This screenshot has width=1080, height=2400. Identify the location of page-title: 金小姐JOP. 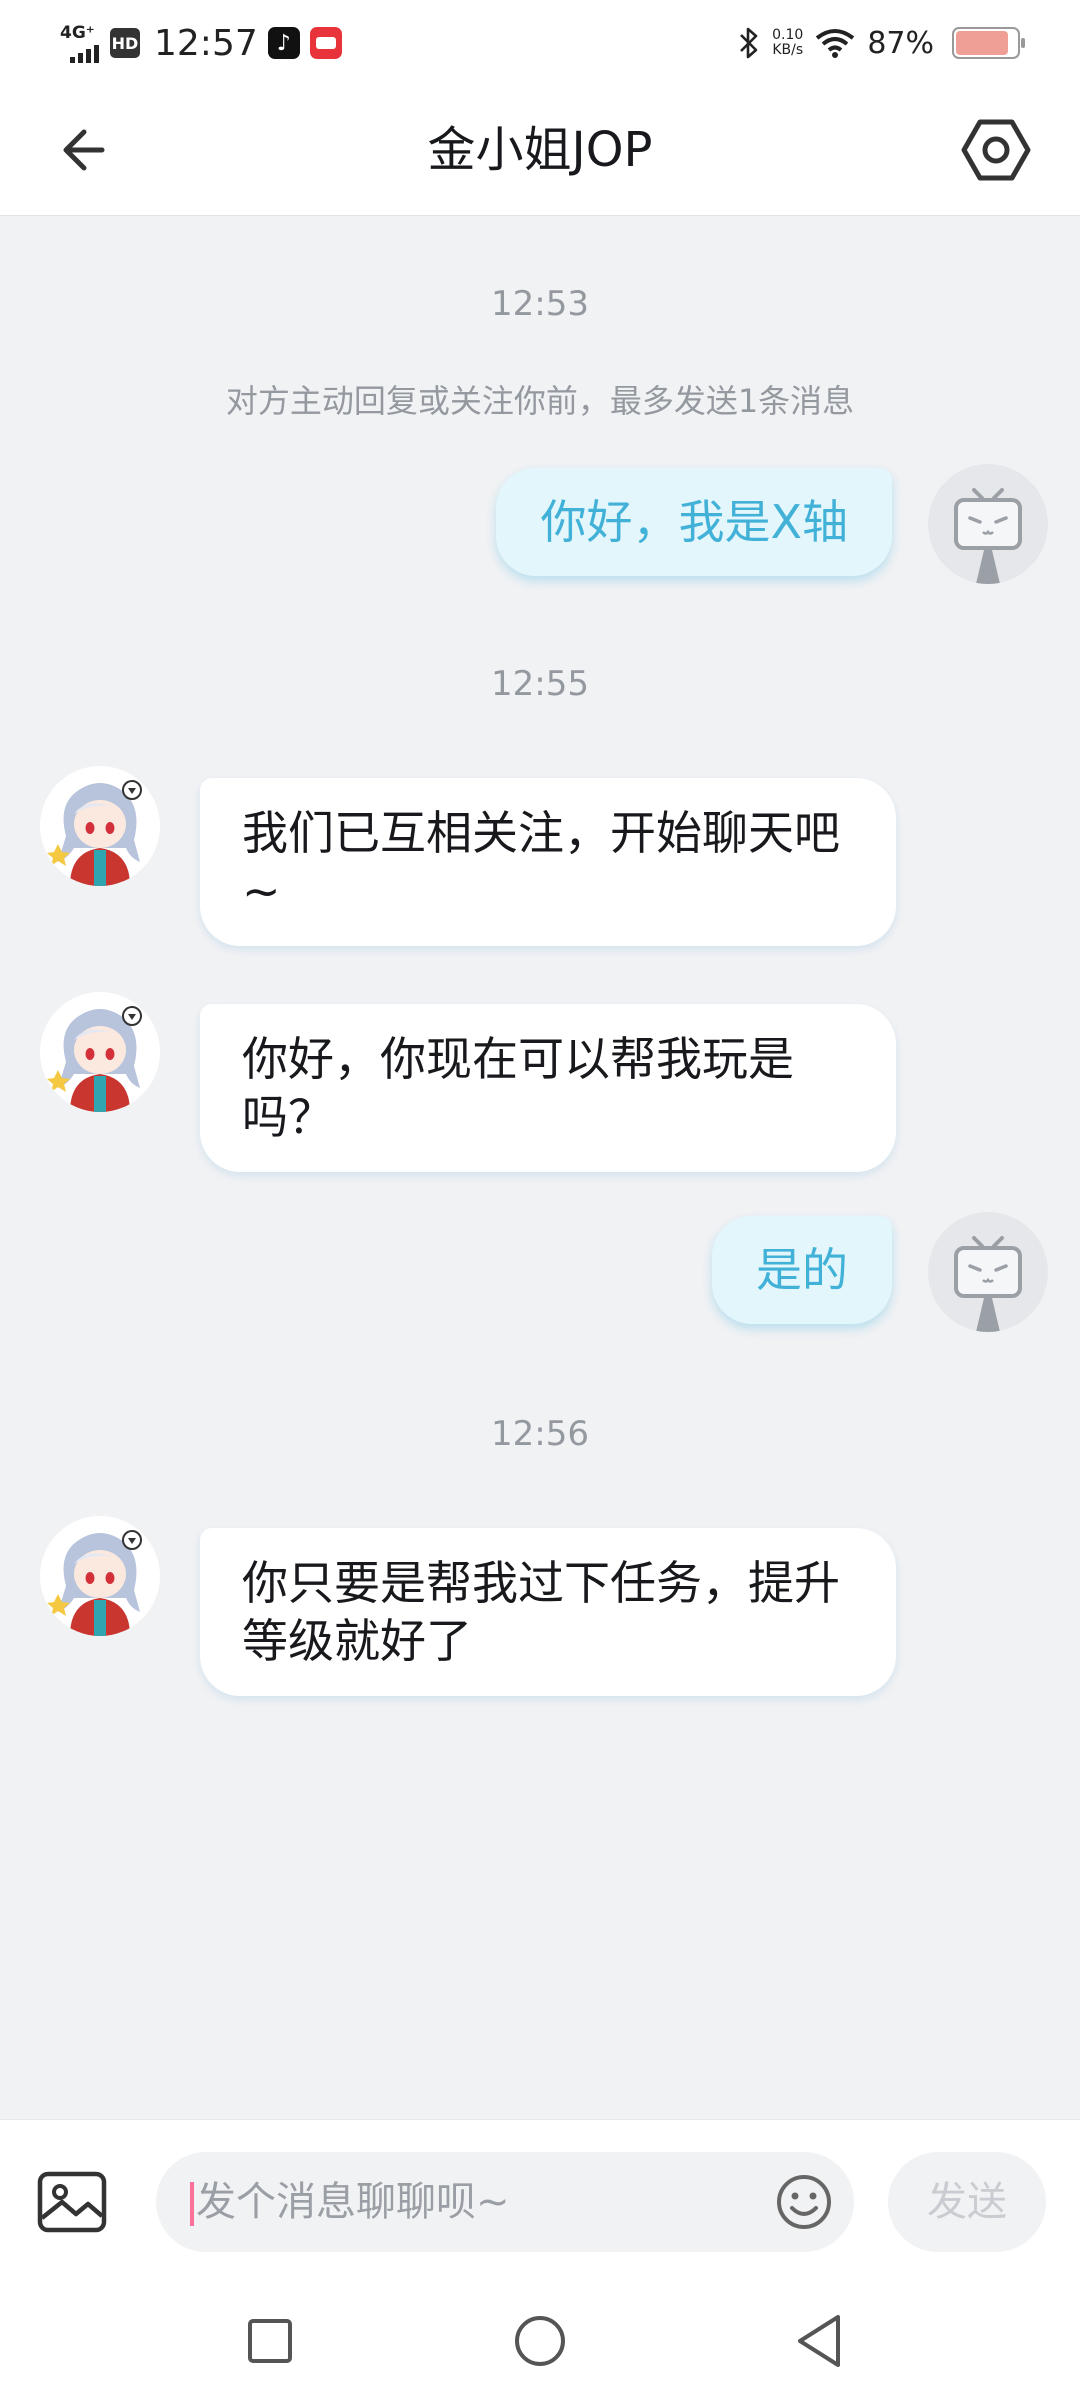
(540, 150).